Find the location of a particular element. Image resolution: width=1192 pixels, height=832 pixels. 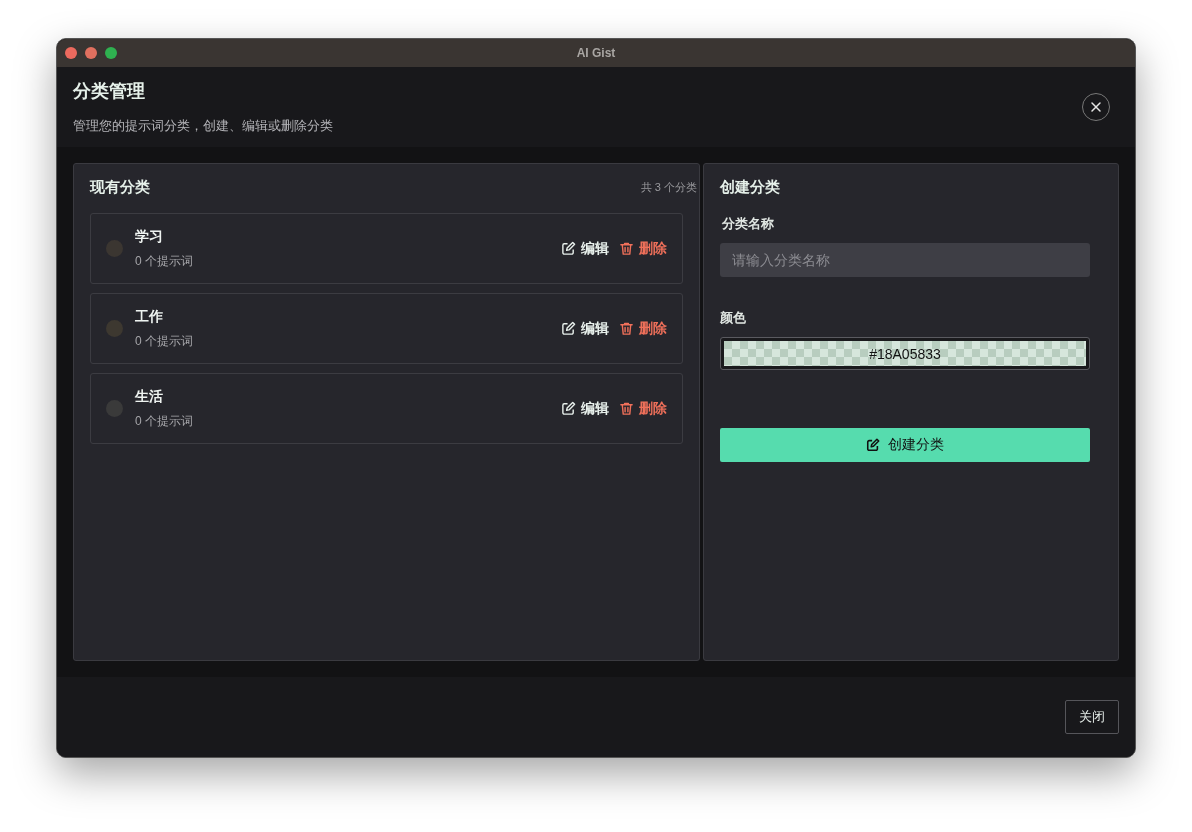

field-label: 分类名称 is located at coordinates (748, 224).